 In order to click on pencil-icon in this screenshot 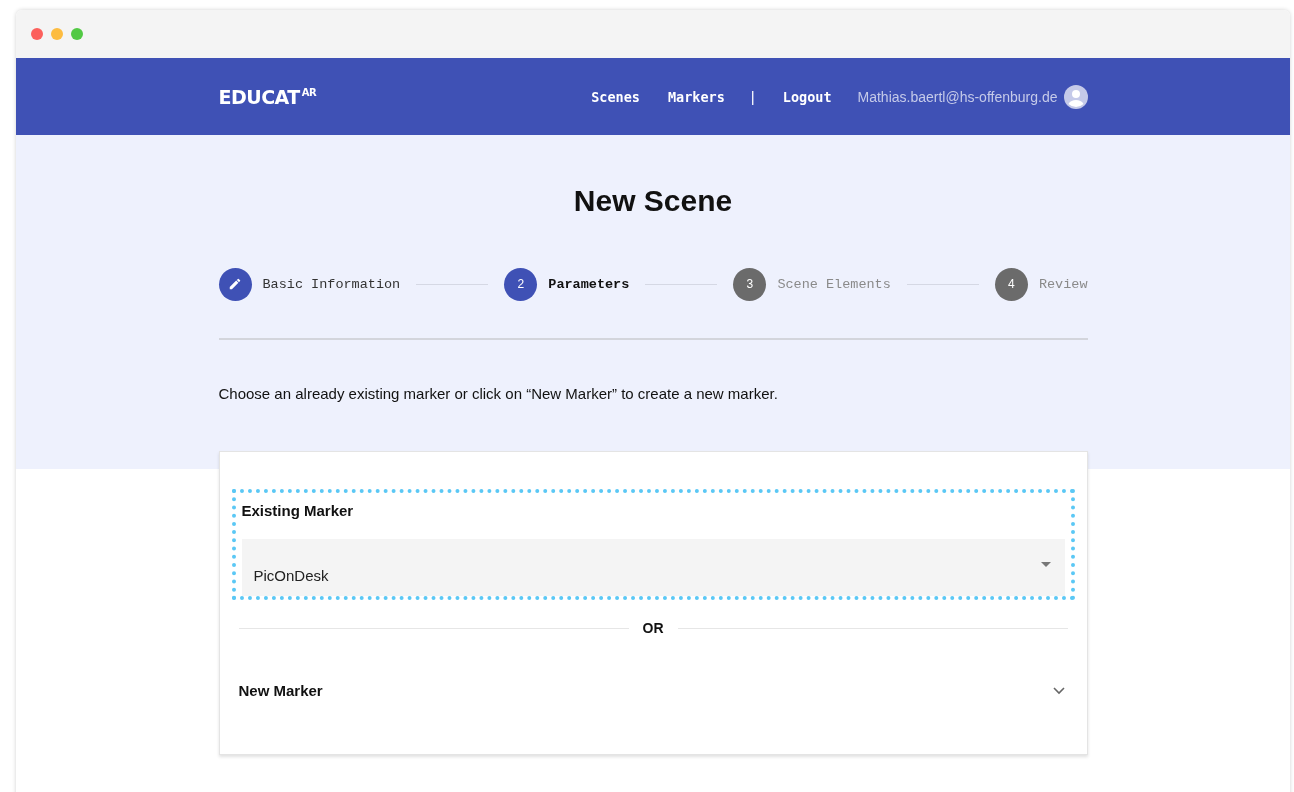, I will do `click(235, 284)`.